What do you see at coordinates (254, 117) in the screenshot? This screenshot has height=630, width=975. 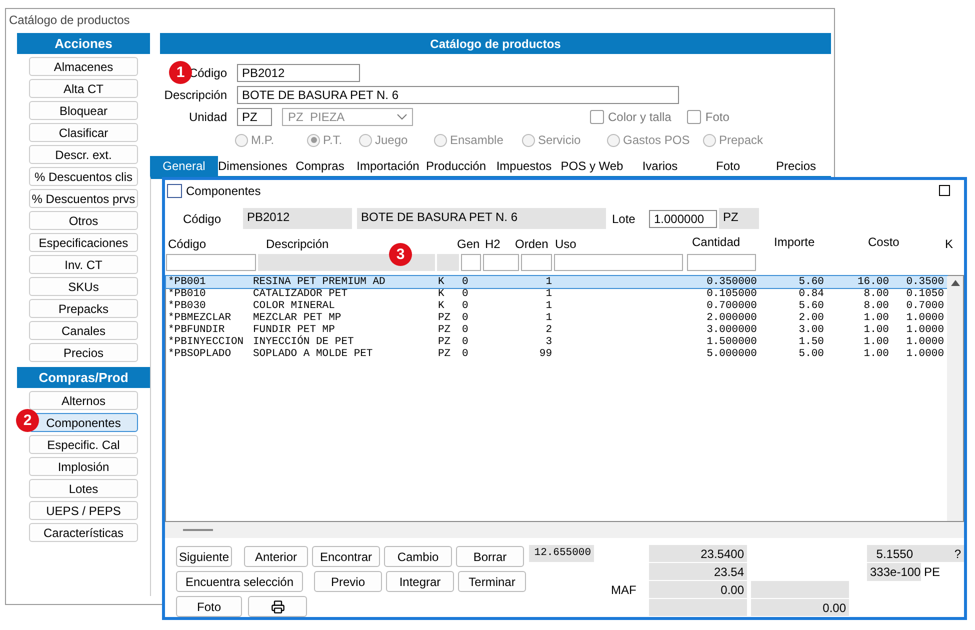 I see `unit-field: PZ` at bounding box center [254, 117].